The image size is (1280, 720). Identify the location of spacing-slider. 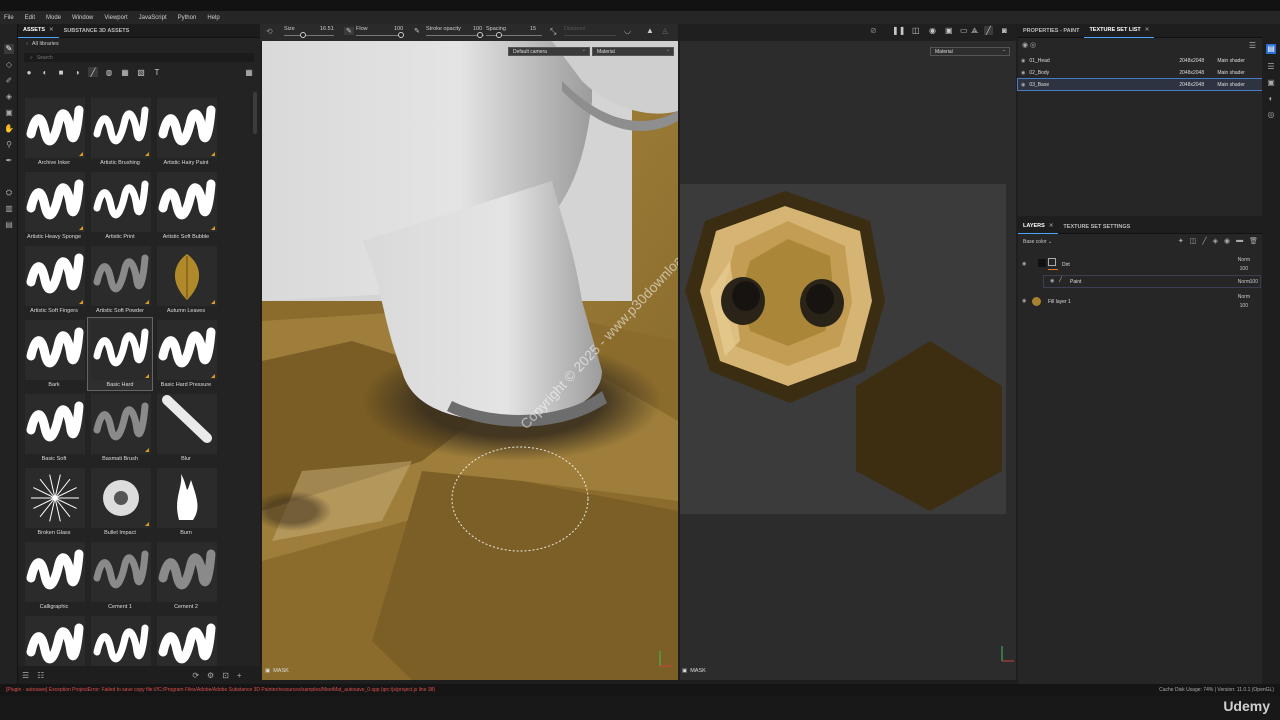
(514, 35).